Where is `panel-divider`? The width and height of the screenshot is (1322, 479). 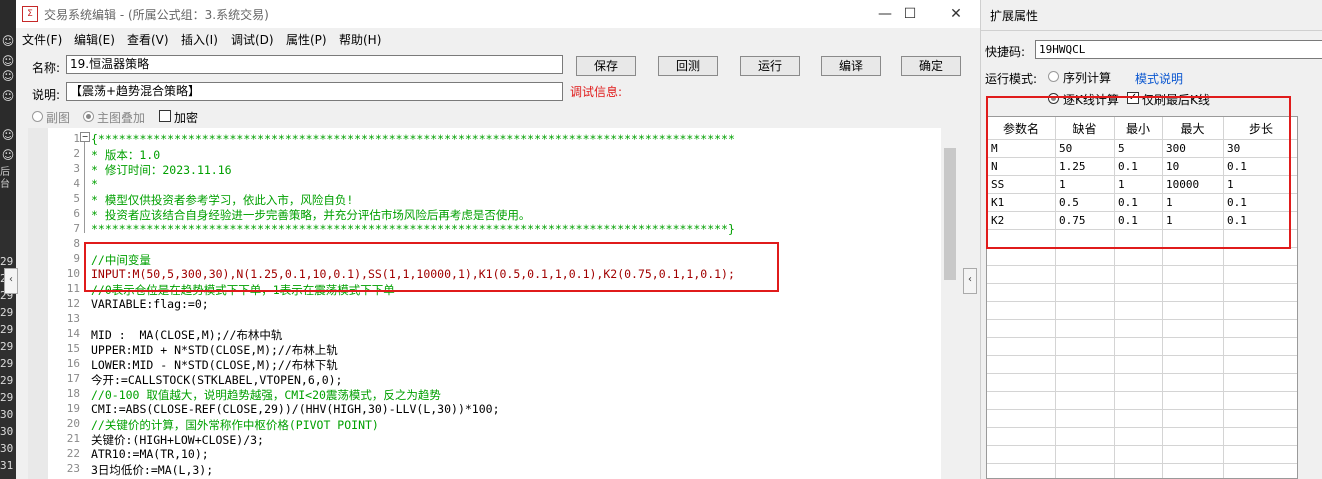
panel-divider is located at coordinates (1151, 30).